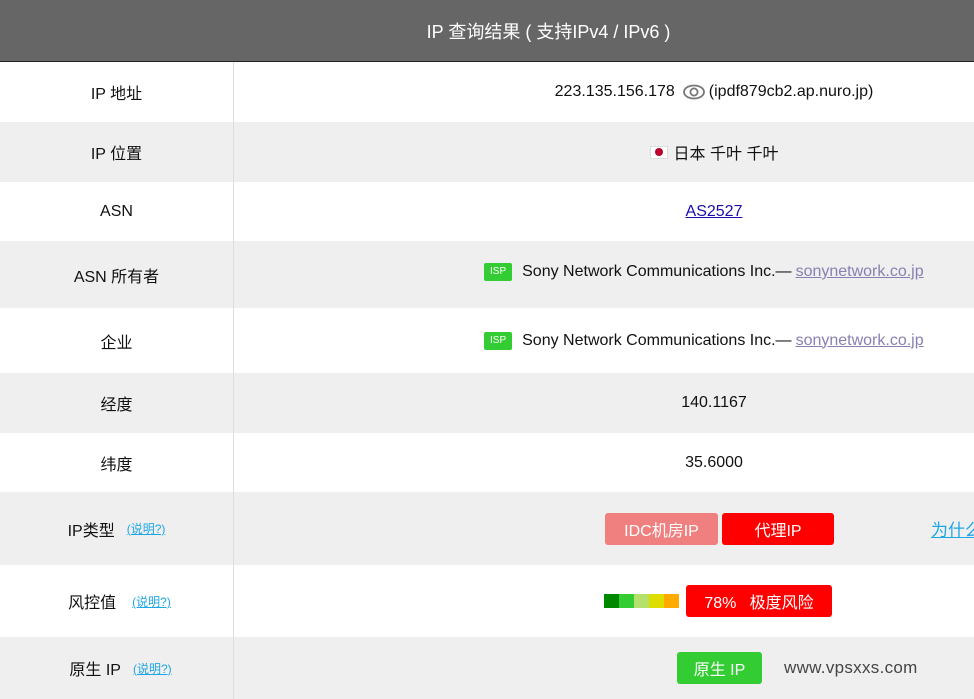 The image size is (974, 699). I want to click on row-ip-type: IP类型 (说明?) IDC机房IP 代理IP 为什么, so click(487, 528).